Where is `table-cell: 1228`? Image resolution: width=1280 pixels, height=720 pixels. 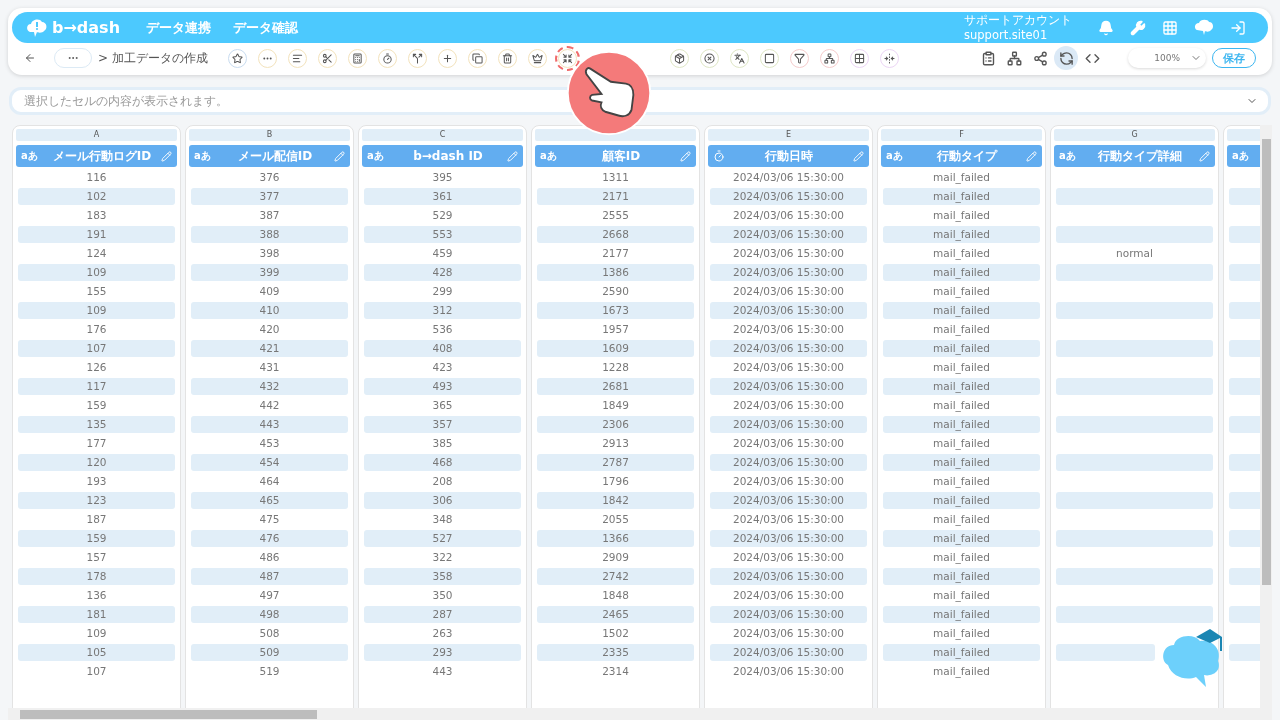
table-cell: 1228 is located at coordinates (615, 367).